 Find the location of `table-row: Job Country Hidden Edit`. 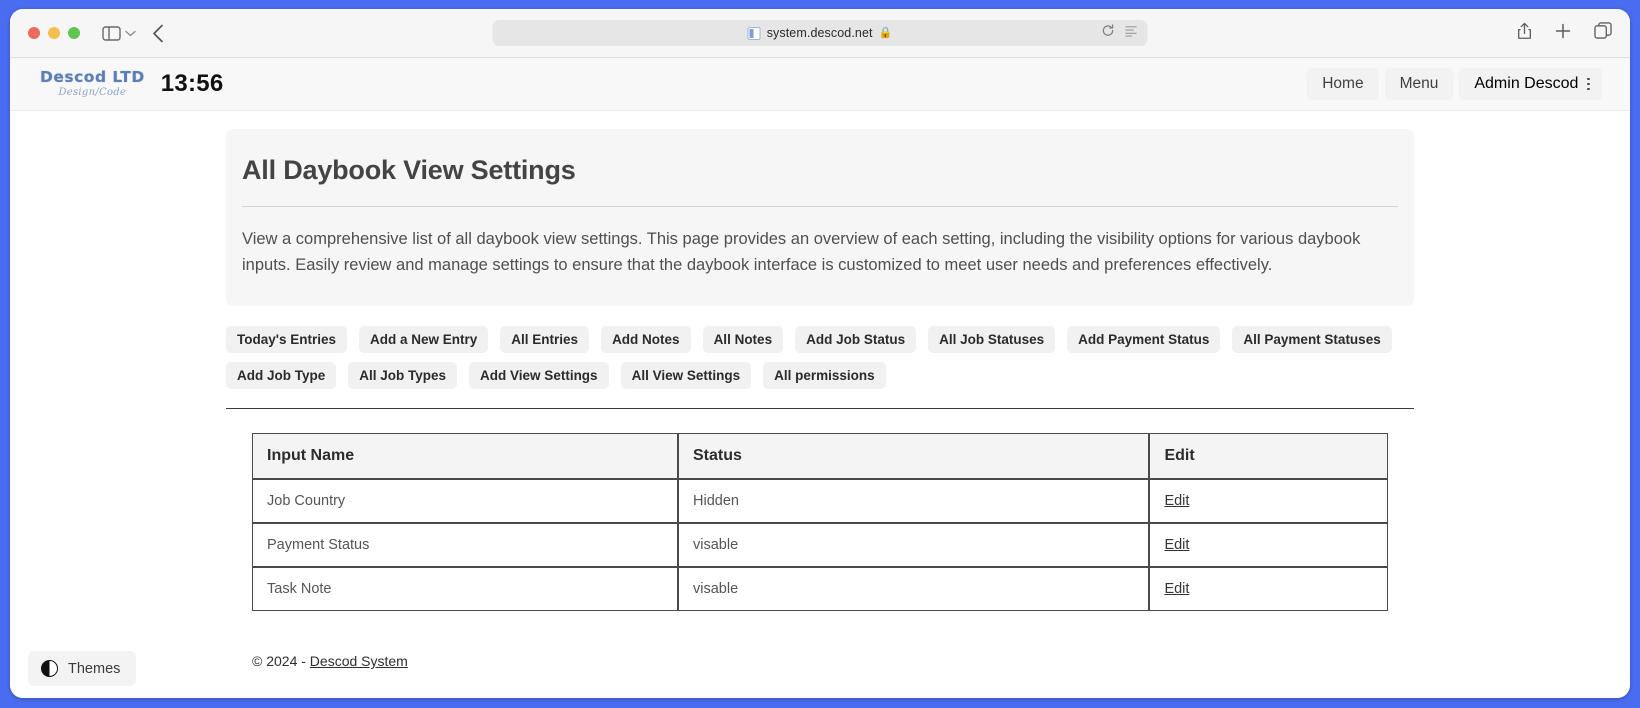

table-row: Job Country Hidden Edit is located at coordinates (820, 501).